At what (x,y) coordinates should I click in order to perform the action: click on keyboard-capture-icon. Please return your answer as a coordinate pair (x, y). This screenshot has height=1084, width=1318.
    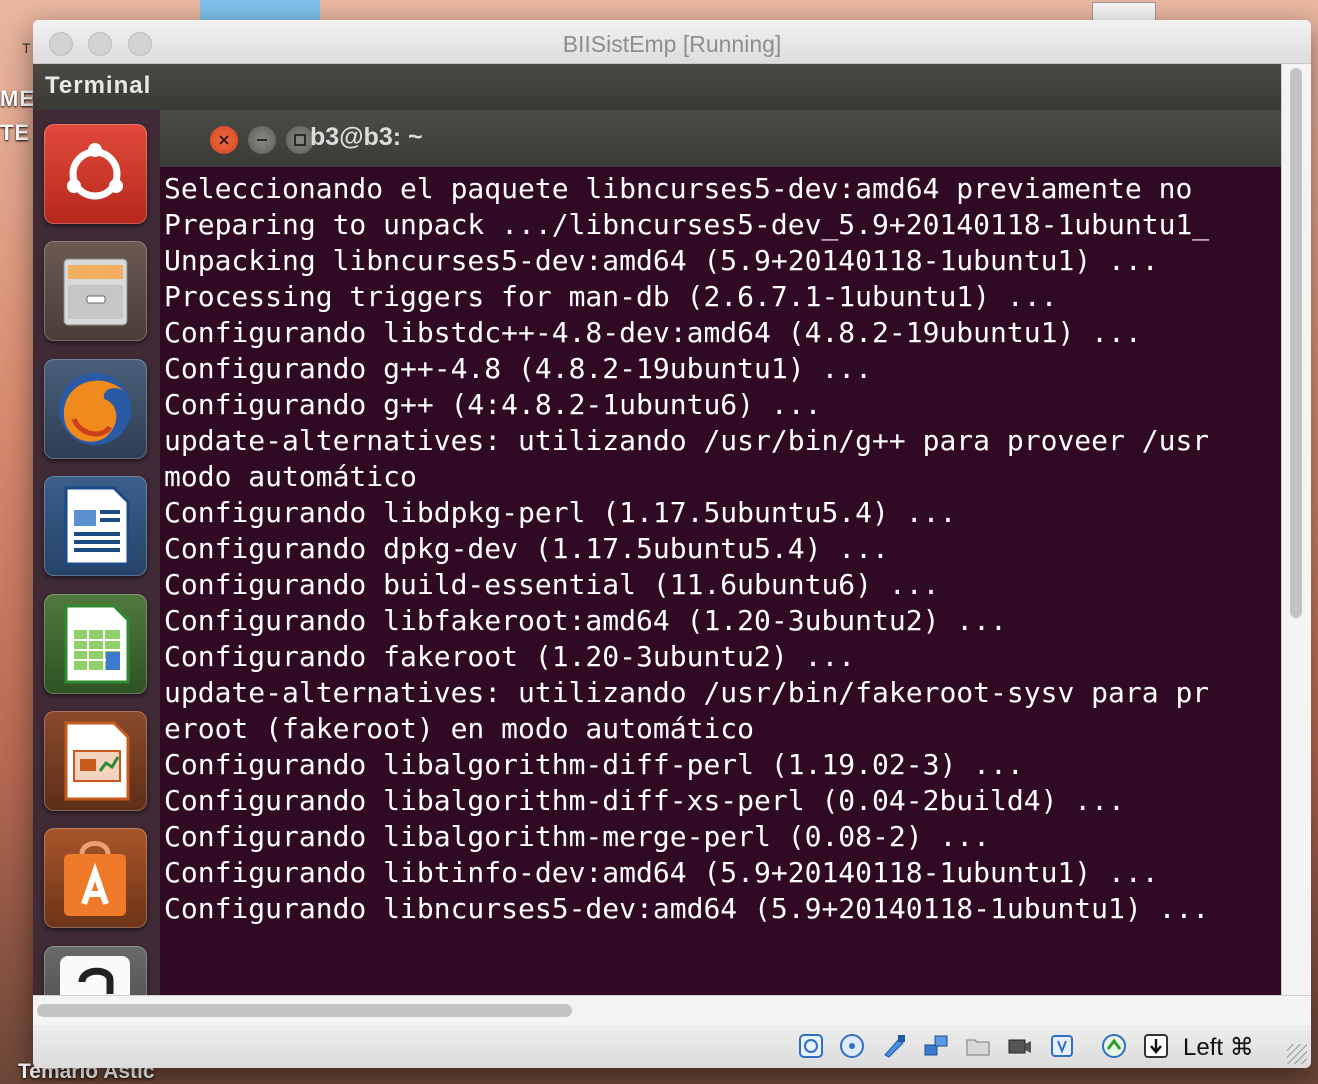
    Looking at the image, I should click on (1156, 1046).